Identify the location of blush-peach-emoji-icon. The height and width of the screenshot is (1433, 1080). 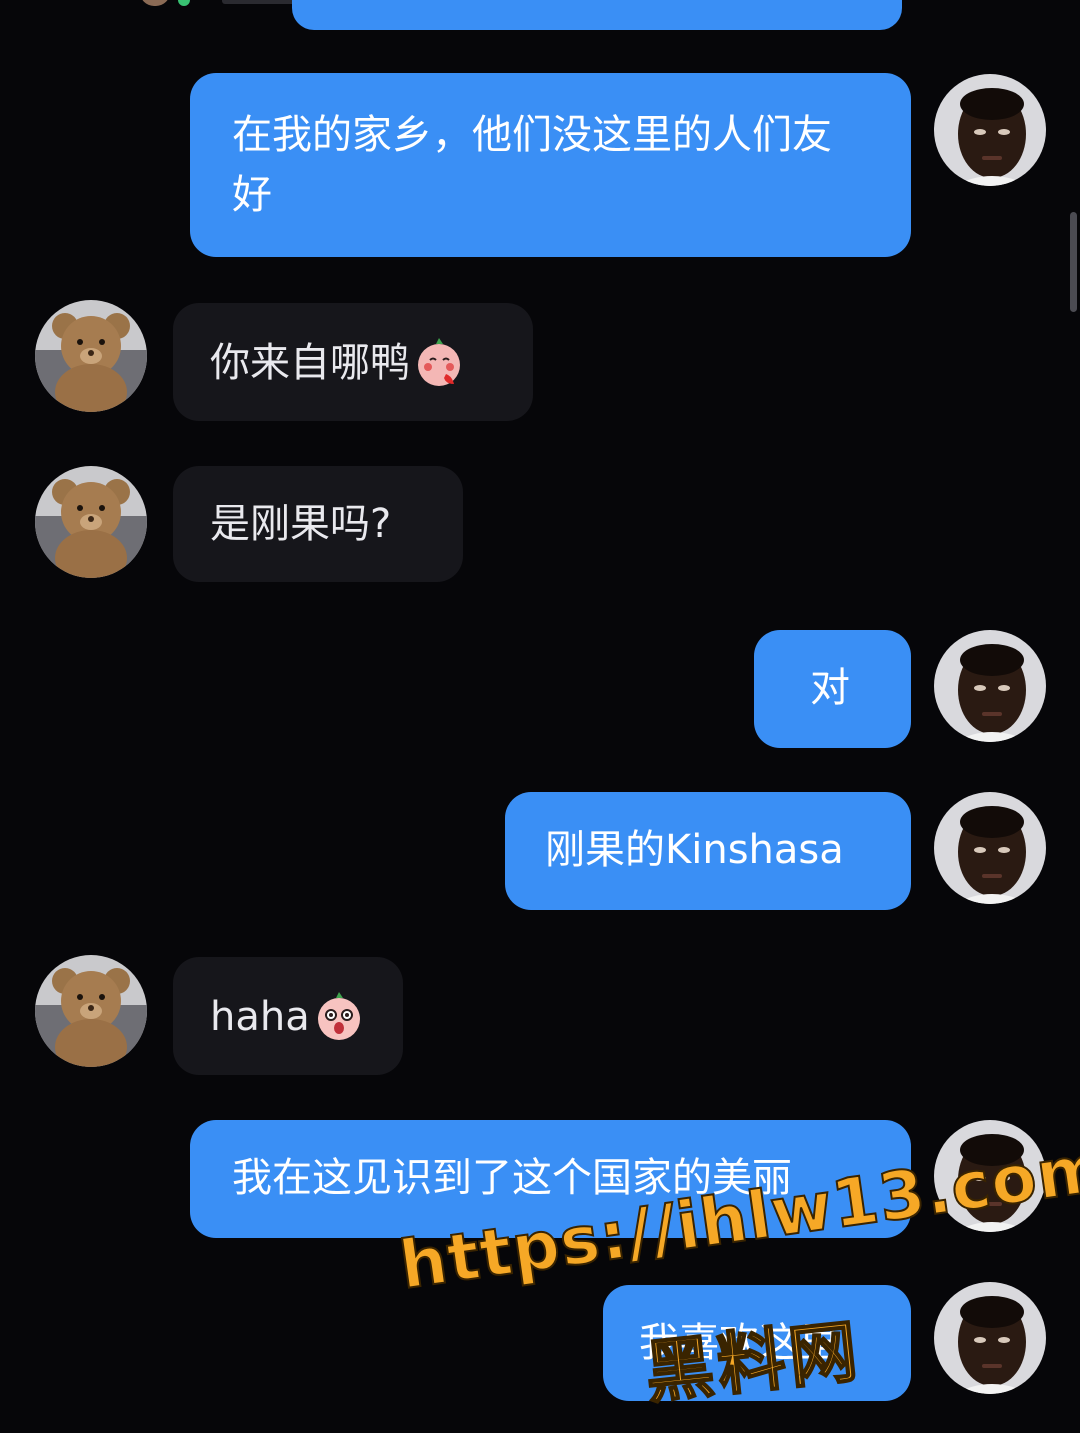
(439, 361).